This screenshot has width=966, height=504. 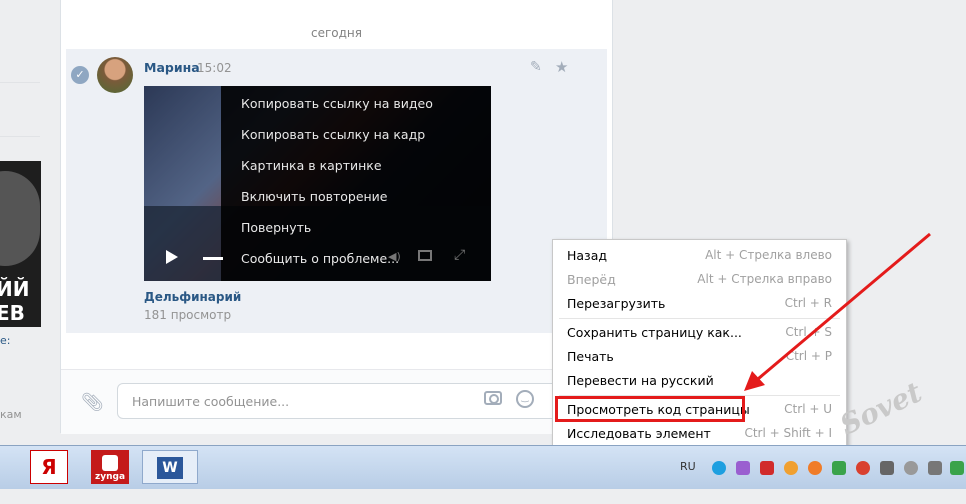 I want to click on language-indicator: RU, so click(x=688, y=466).